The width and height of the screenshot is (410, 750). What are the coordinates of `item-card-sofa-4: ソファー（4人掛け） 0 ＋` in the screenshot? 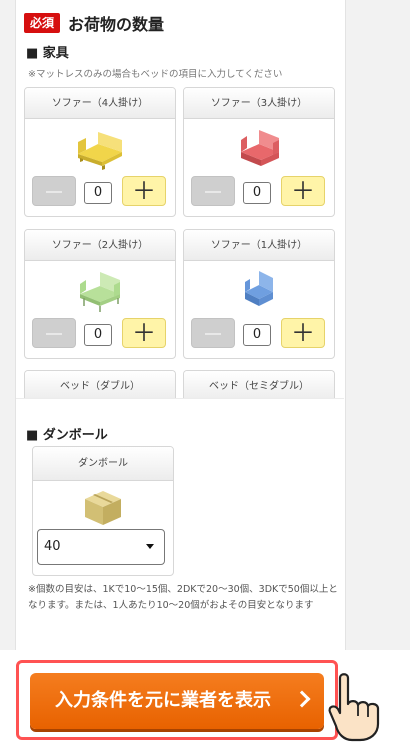 It's located at (100, 152).